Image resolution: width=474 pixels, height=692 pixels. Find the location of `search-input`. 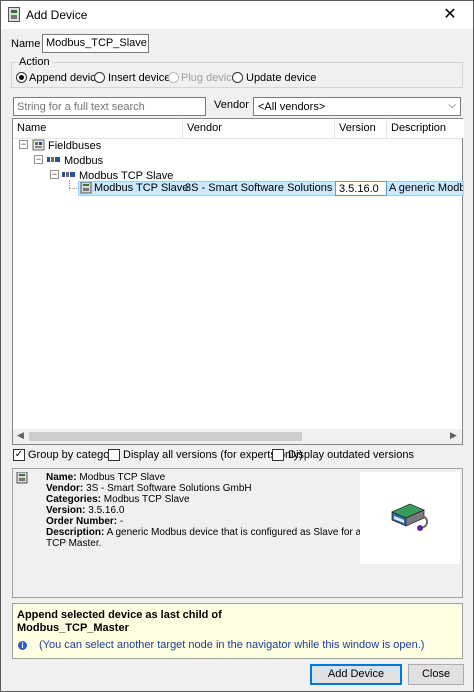

search-input is located at coordinates (109, 106).